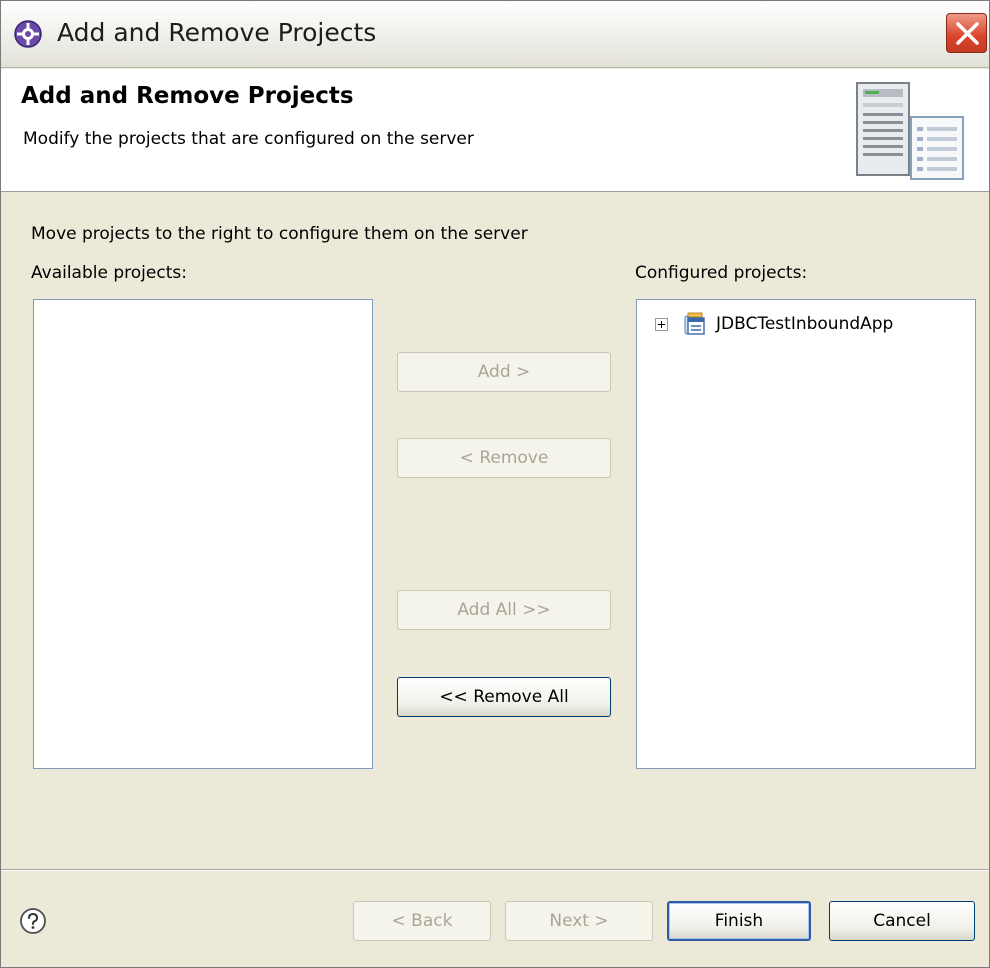  Describe the element at coordinates (422, 921) in the screenshot. I see `back-button: < Back` at that location.